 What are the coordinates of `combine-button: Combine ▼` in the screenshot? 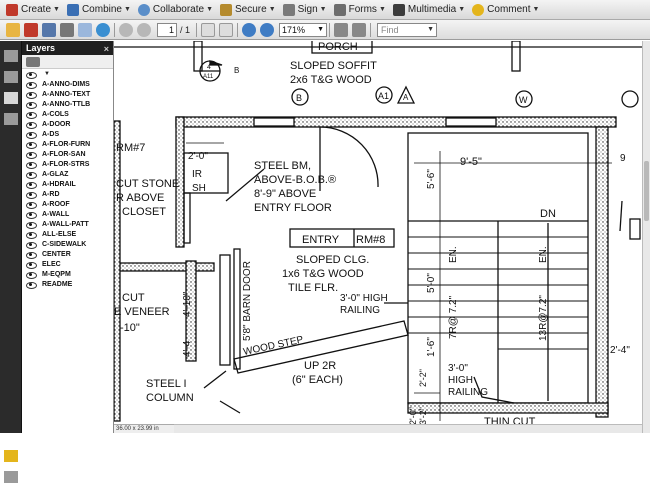 It's located at (100, 10).